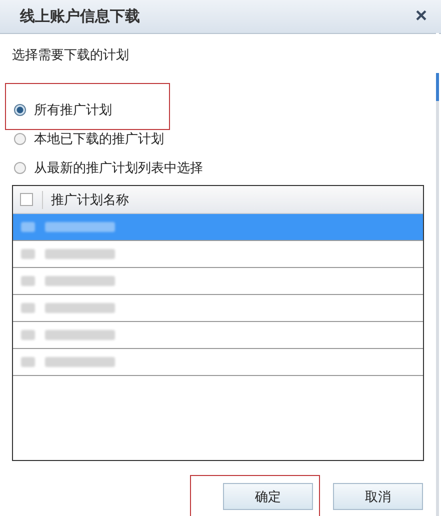  What do you see at coordinates (26, 199) in the screenshot?
I see `checkbox` at bounding box center [26, 199].